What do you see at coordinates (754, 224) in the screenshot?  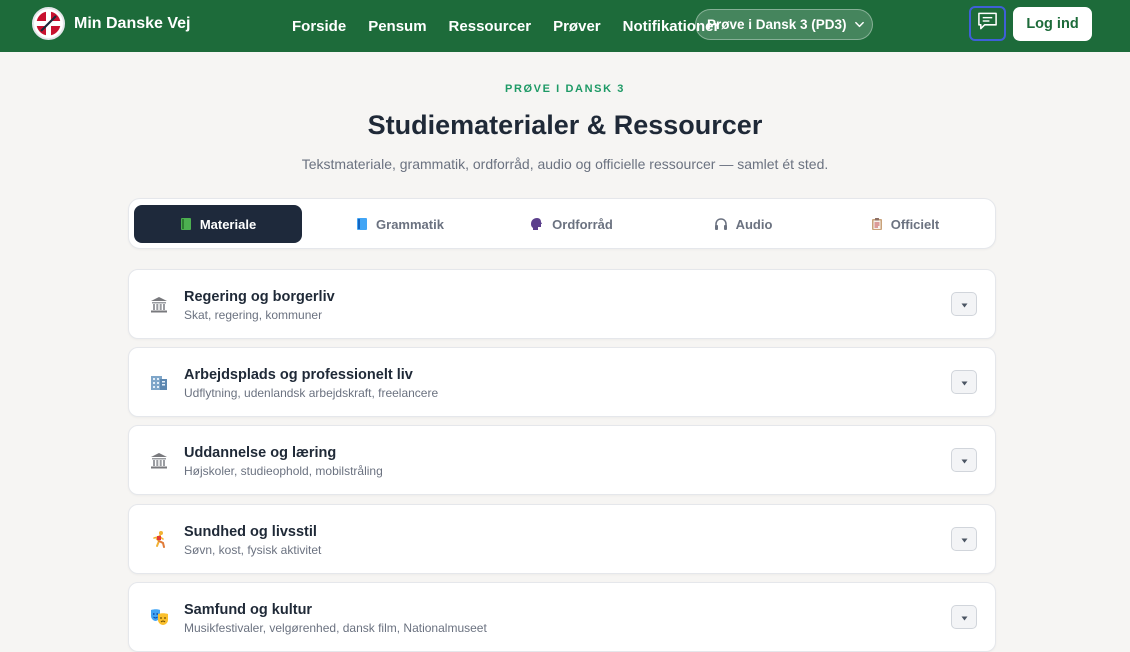 I see `tab-label: Audio` at bounding box center [754, 224].